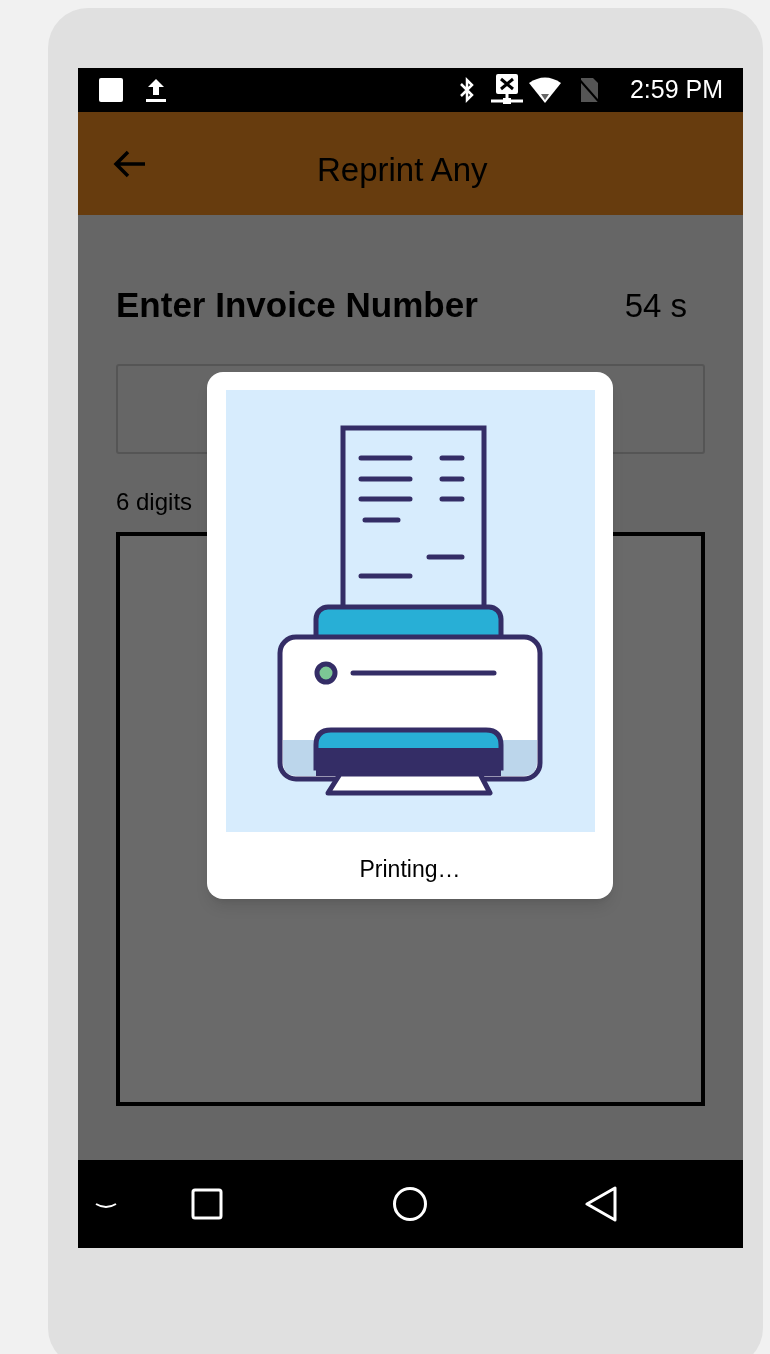 The image size is (770, 1354). I want to click on network-error-icon, so click(506, 90).